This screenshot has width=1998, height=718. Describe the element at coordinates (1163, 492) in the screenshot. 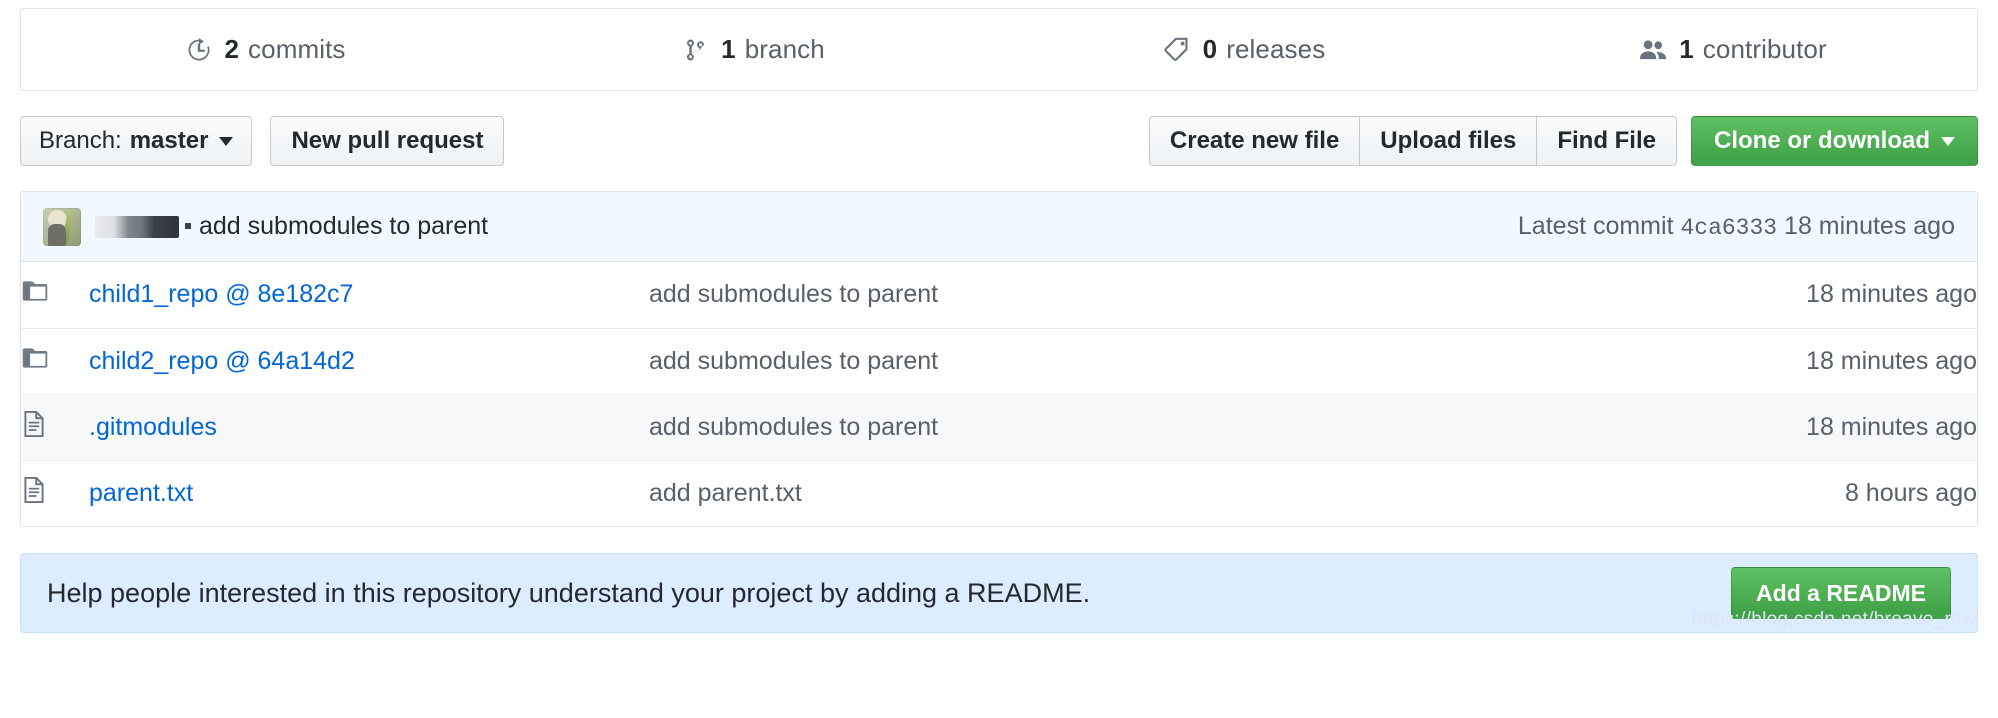

I see `commit-message-cell: add parent.txt` at that location.